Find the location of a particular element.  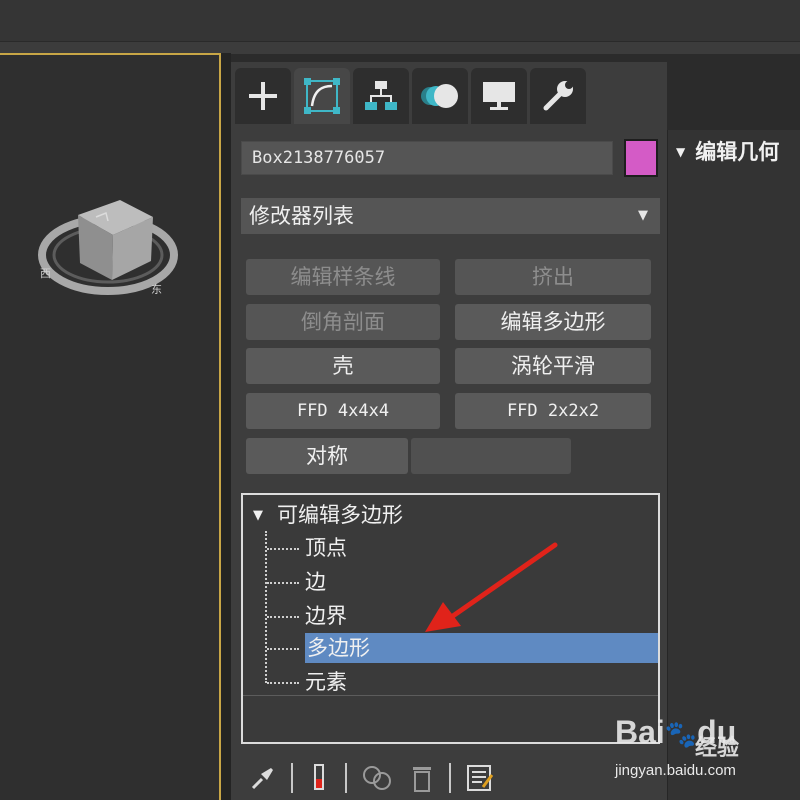

utilities-tab is located at coordinates (558, 96).